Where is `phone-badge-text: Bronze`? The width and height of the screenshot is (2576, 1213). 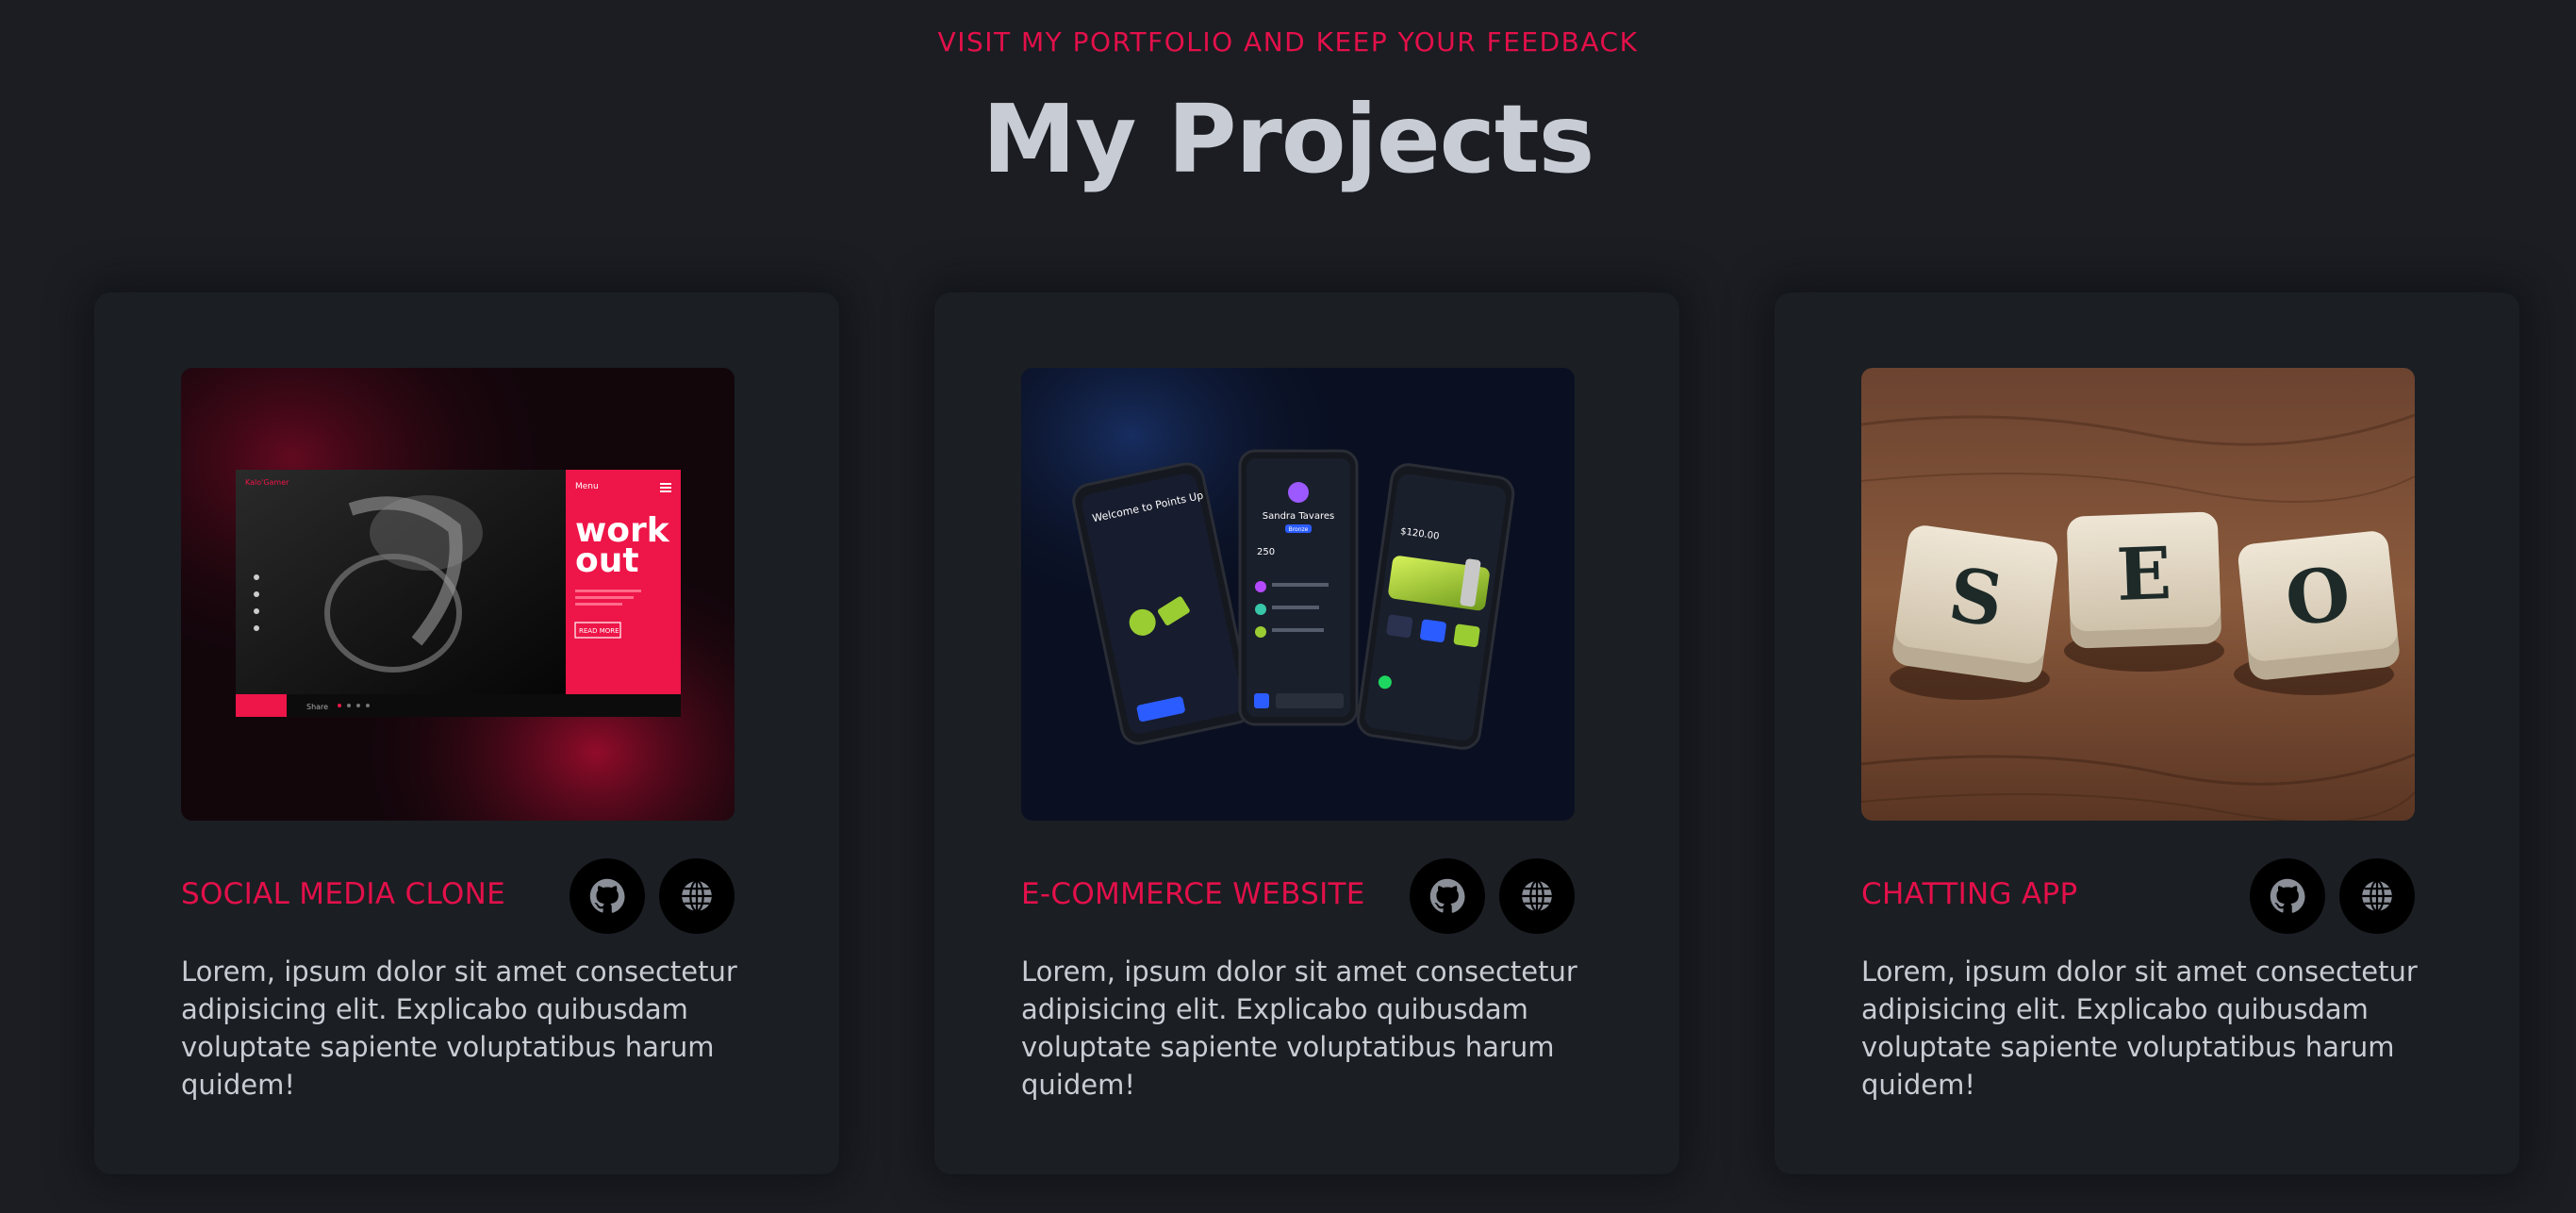 phone-badge-text: Bronze is located at coordinates (1299, 530).